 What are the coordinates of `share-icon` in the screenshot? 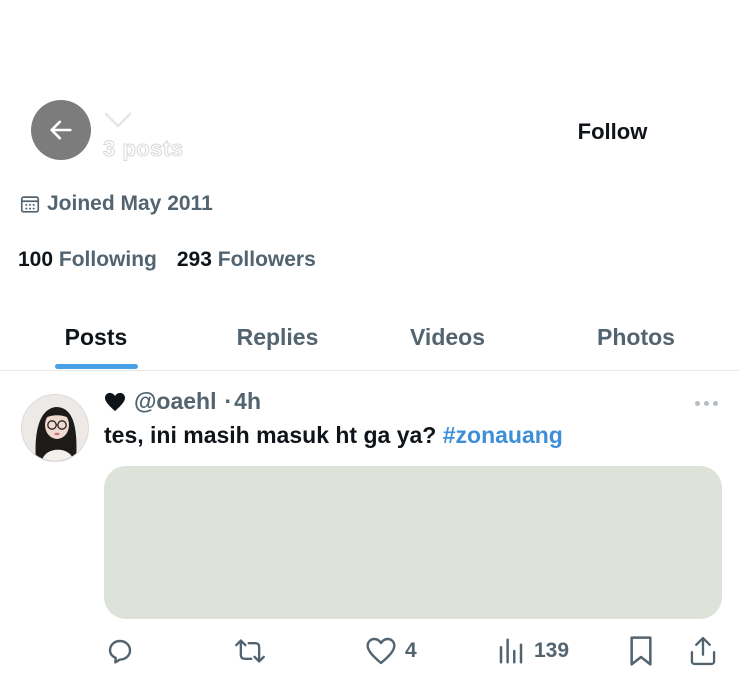 It's located at (703, 651).